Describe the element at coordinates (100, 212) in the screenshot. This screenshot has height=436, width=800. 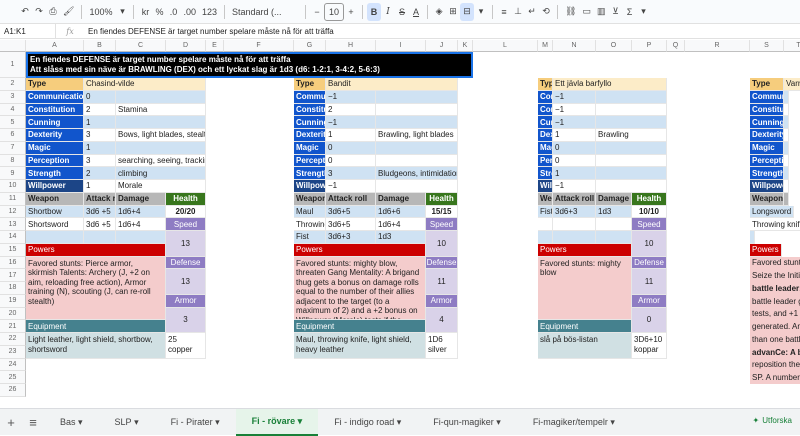
I see `attack-roll: 3d6 +5` at that location.